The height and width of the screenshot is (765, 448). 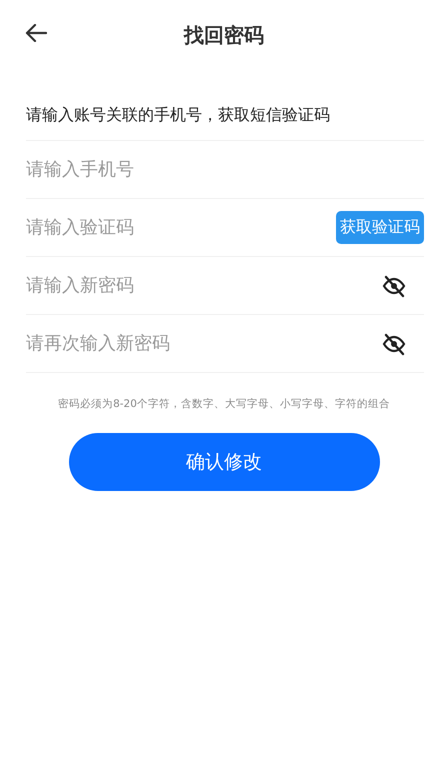 I want to click on back-arrow-icon, so click(x=36, y=33).